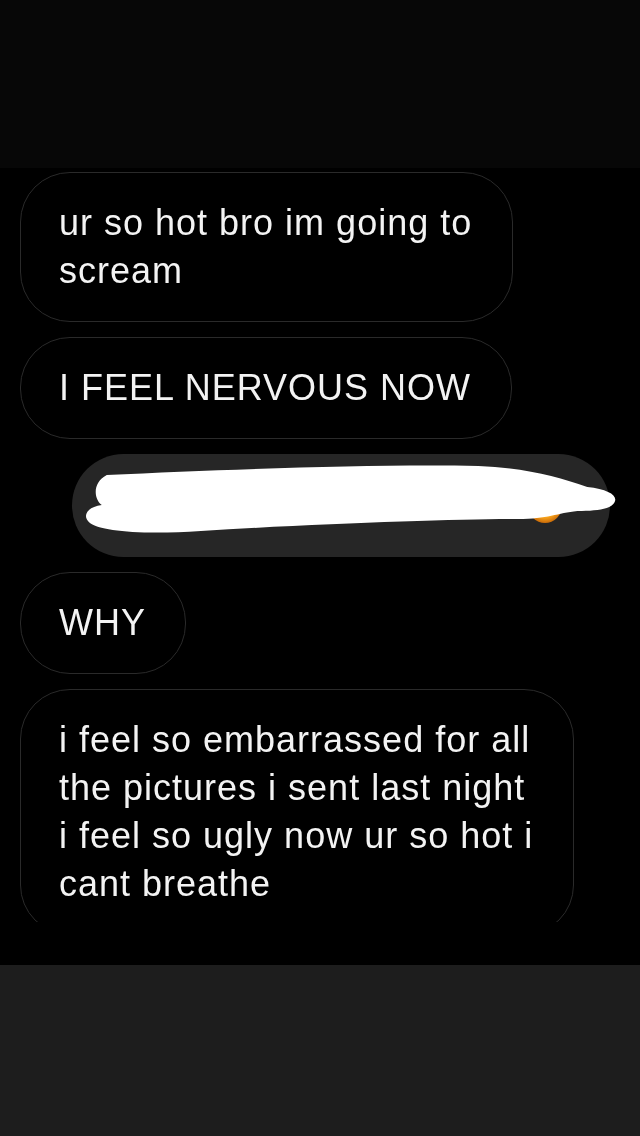 This screenshot has width=640, height=1136. I want to click on message-text: ur so hot bro im going to scream, so click(266, 246).